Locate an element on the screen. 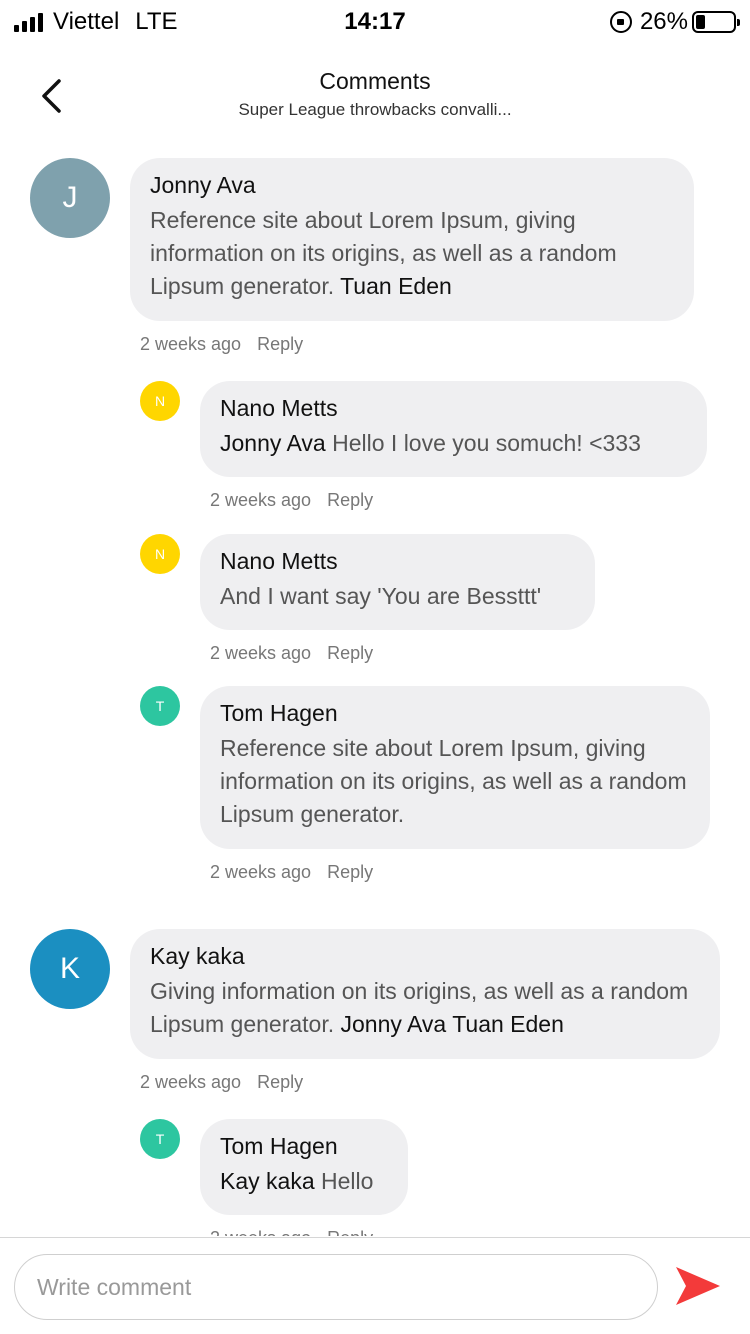 The width and height of the screenshot is (750, 1334). comment-author: Jonny Ava is located at coordinates (412, 185).